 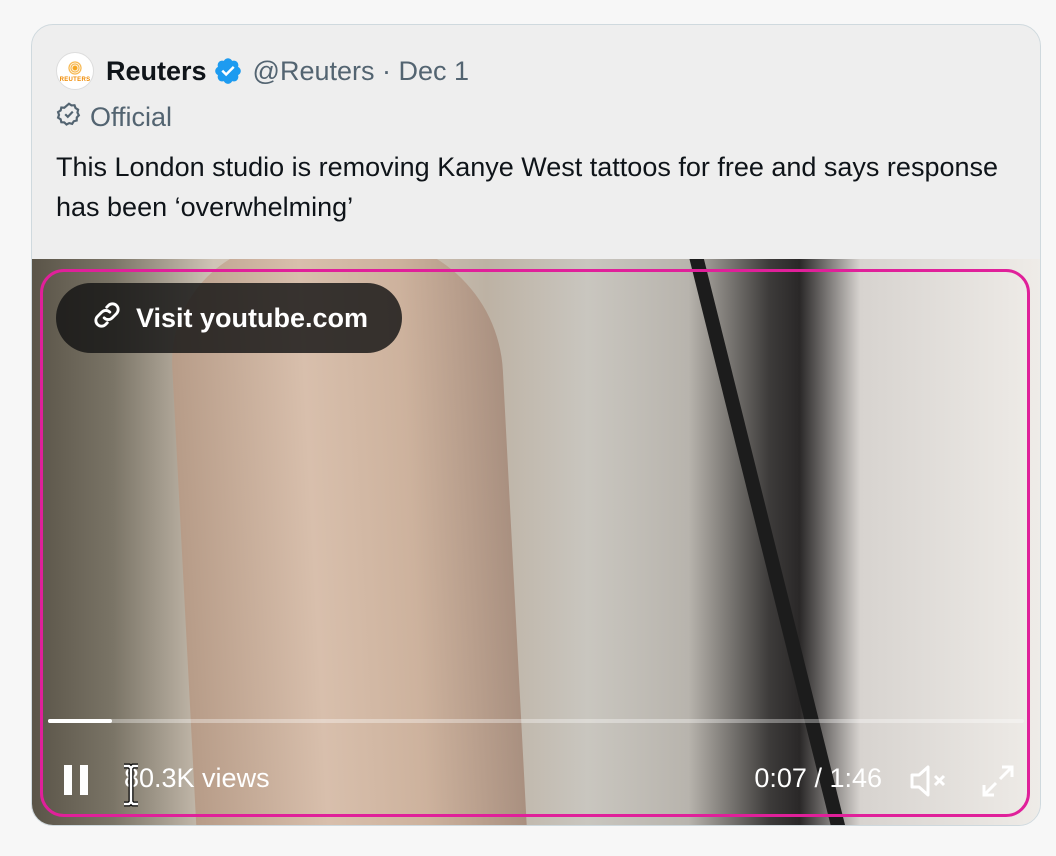 I want to click on pause-button, so click(x=76, y=780).